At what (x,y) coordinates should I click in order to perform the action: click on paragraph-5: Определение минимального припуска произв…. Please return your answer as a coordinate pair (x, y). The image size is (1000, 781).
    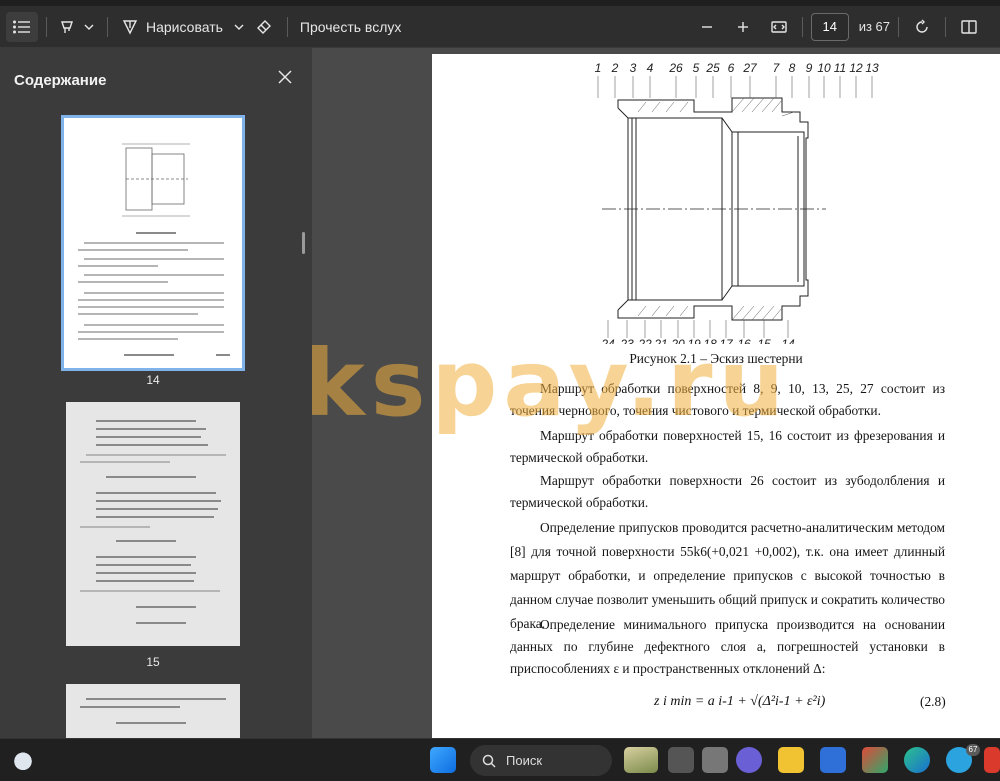
    Looking at the image, I should click on (727, 646).